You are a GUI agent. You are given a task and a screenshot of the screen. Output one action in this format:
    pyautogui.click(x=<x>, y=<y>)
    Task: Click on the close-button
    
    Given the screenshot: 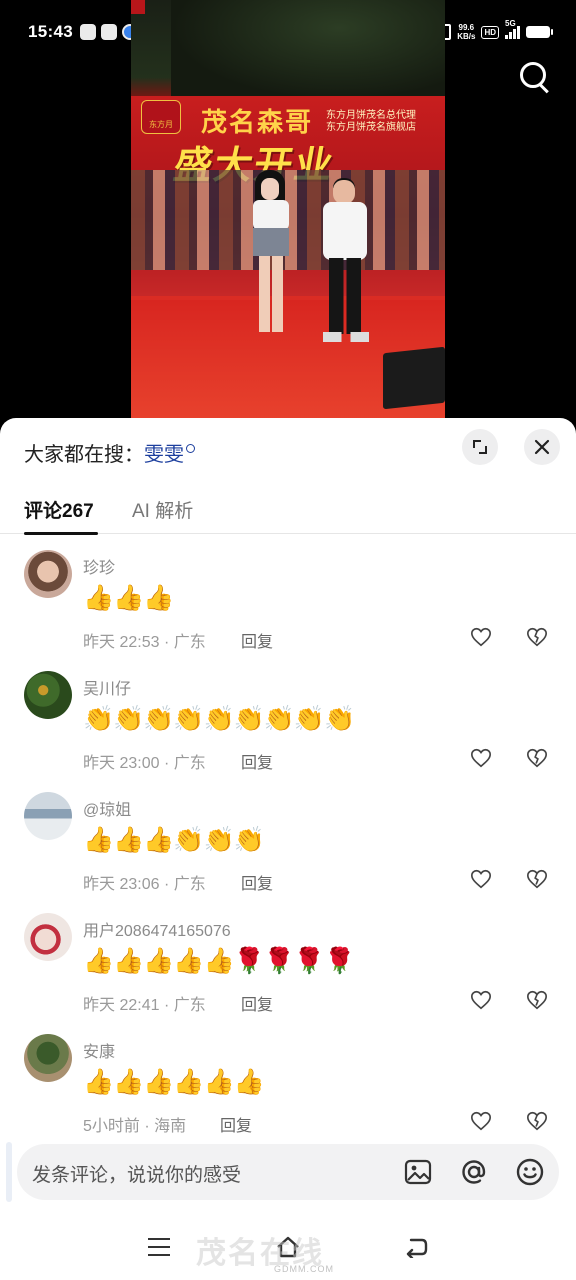 What is the action you would take?
    pyautogui.click(x=542, y=447)
    